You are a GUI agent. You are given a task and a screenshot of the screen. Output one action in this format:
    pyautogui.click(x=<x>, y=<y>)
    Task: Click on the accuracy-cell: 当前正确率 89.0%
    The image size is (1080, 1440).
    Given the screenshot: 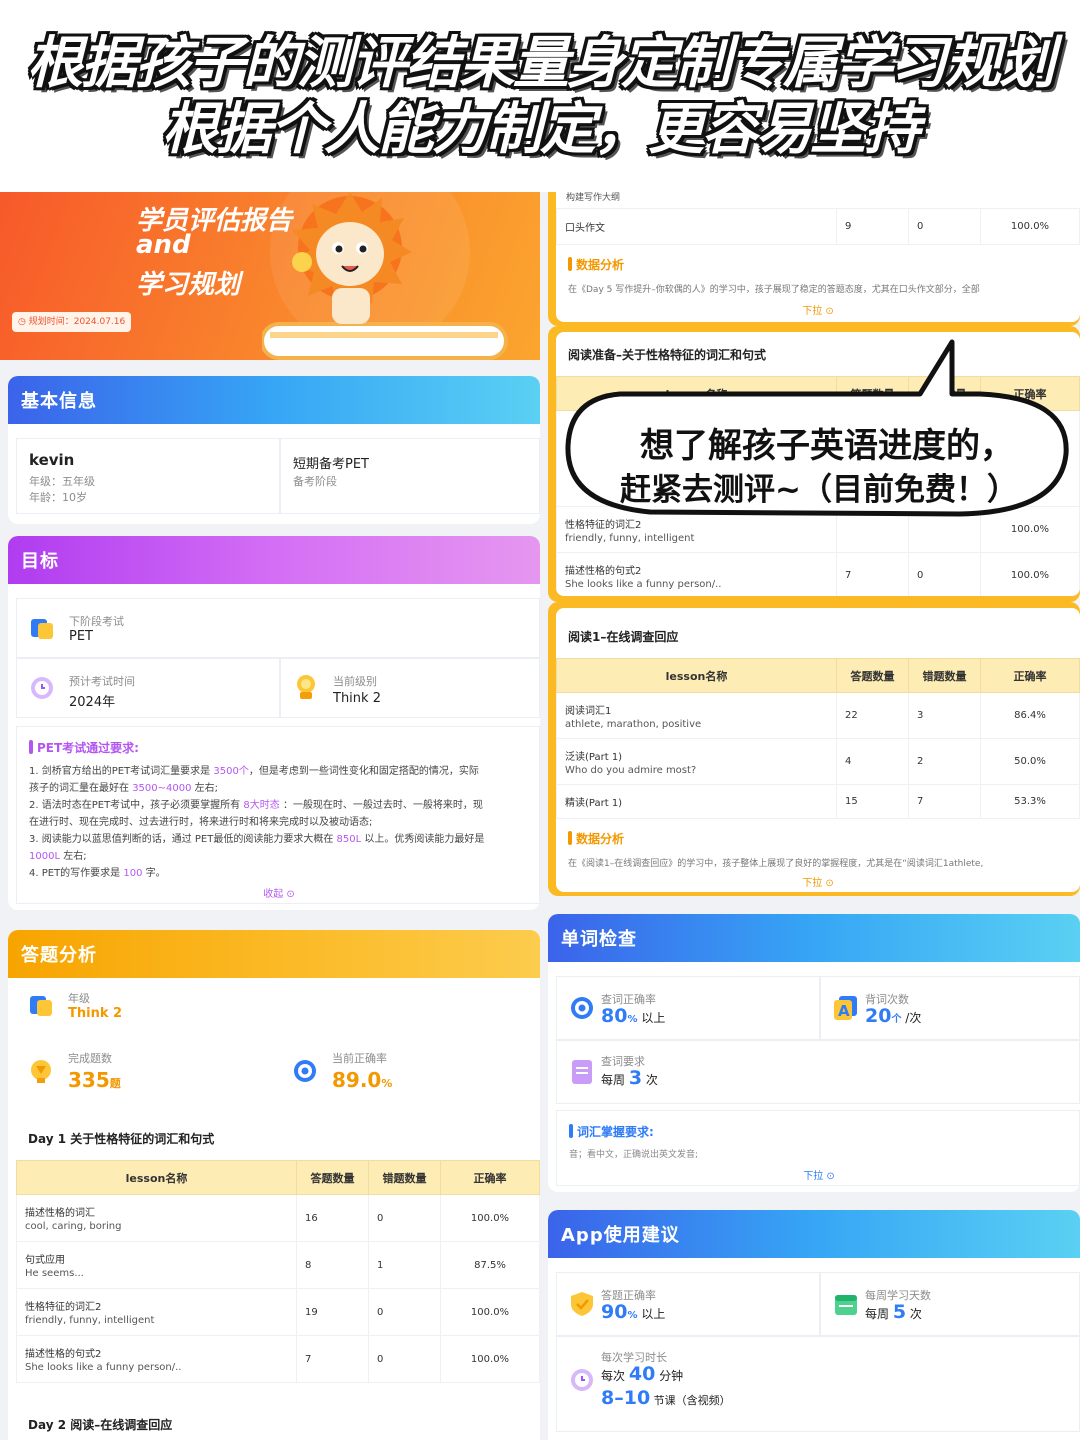 What is the action you would take?
    pyautogui.click(x=410, y=1069)
    